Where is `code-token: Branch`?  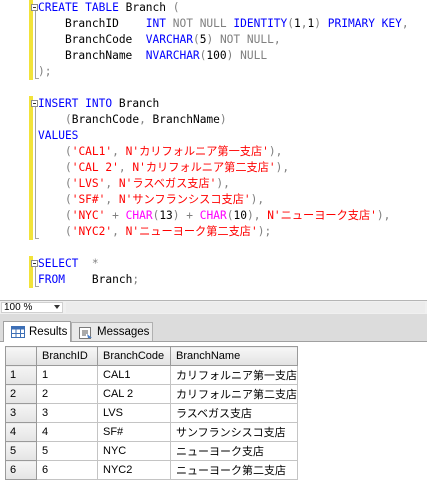 code-token: Branch is located at coordinates (145, 7).